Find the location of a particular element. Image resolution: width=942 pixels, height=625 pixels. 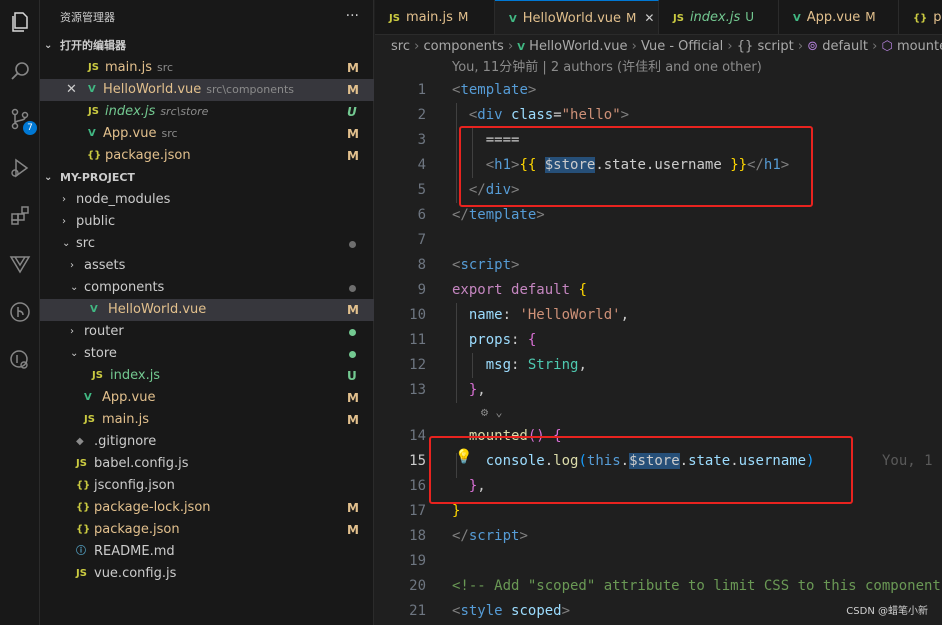

tree-item: V HelloWorld.vue M is located at coordinates (207, 310).